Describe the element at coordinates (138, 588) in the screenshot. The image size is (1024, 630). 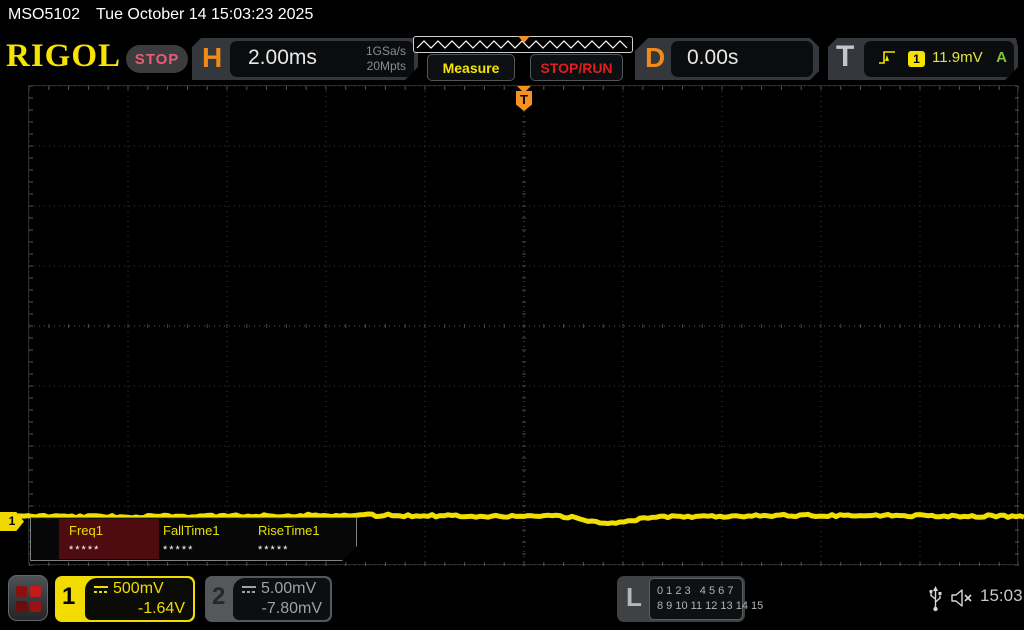
I see `channel1-scale-value: 500mV` at that location.